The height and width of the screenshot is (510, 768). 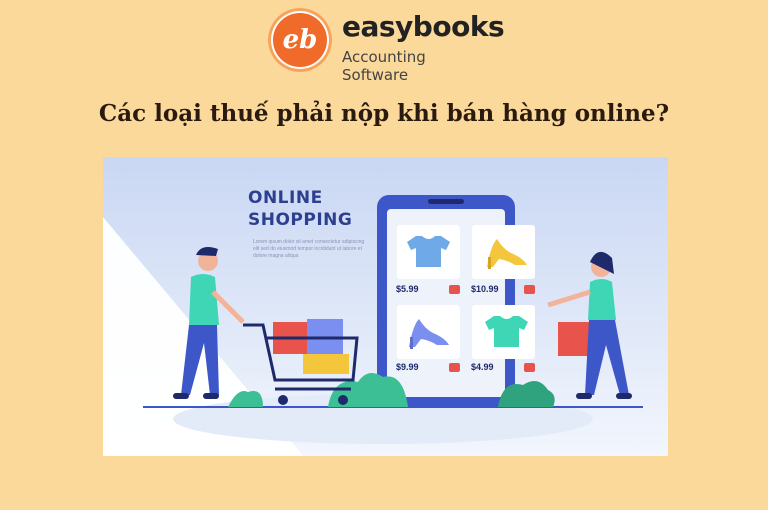 I want to click on logo-badge-text: eb, so click(x=300, y=40).